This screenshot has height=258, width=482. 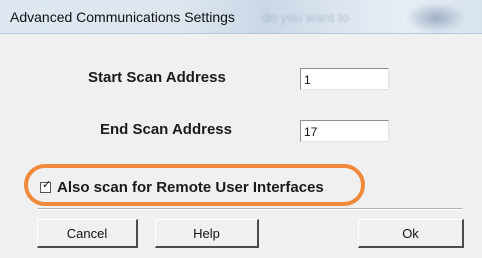 I want to click on remote-ui-scan-checkbox: ✓, so click(x=46, y=185).